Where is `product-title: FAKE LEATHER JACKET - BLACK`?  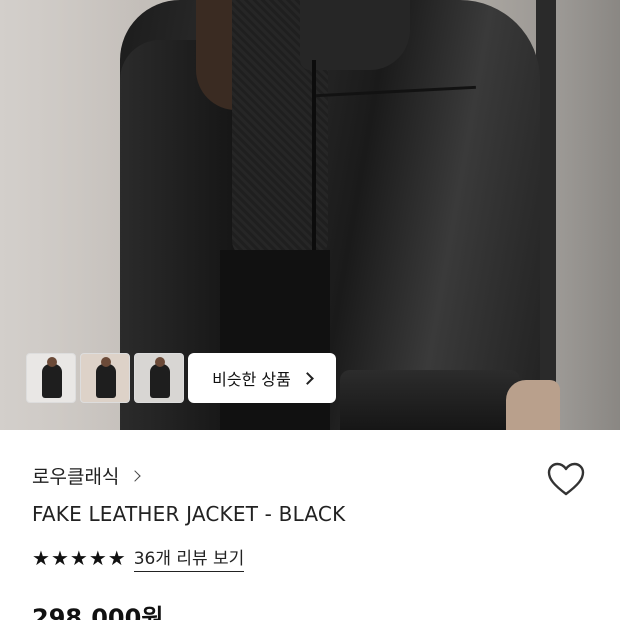 product-title: FAKE LEATHER JACKET - BLACK is located at coordinates (189, 514).